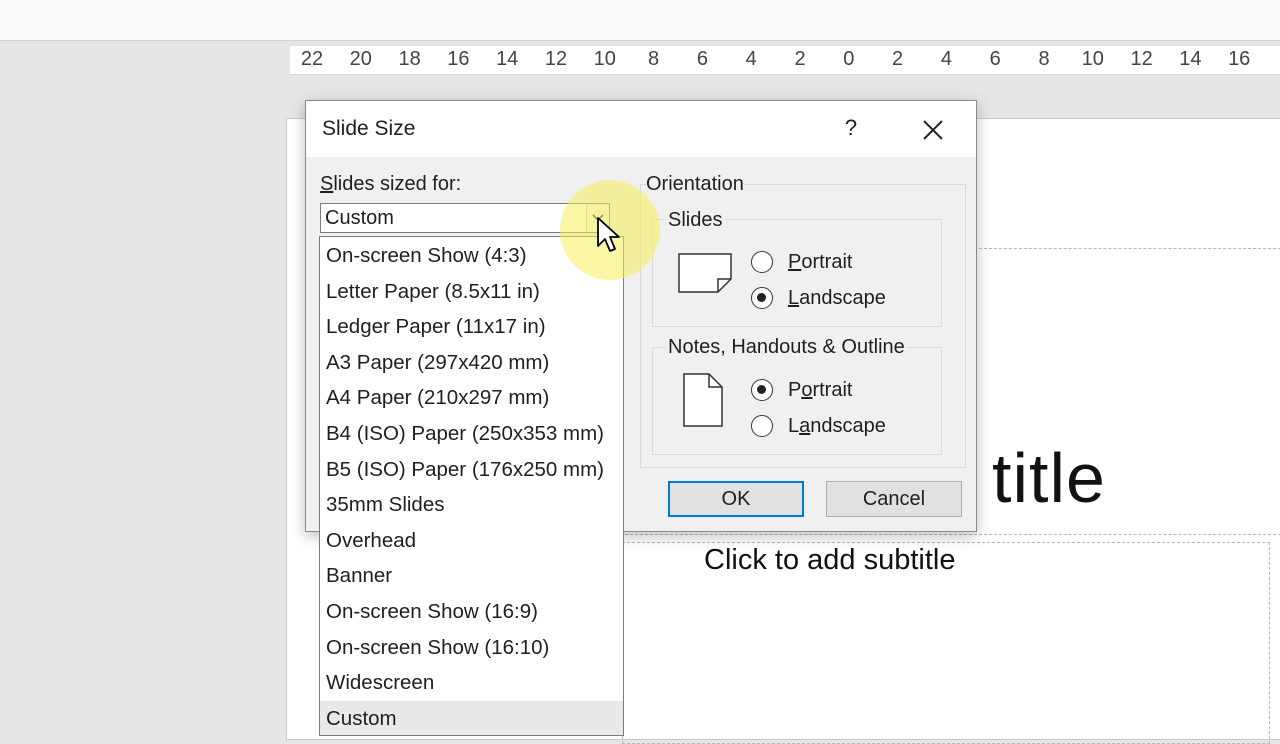 The image size is (1280, 744). Describe the element at coordinates (465, 469) in the screenshot. I see `dropdown-option: B5 (ISO) Paper (176x250 mm)` at that location.